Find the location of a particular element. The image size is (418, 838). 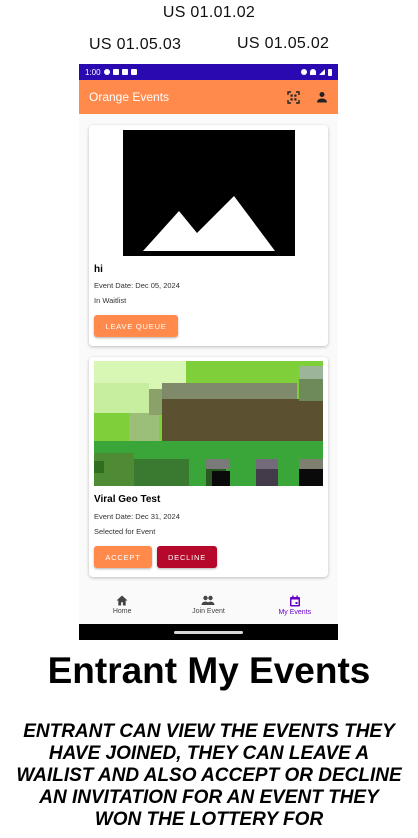

event-name: hi is located at coordinates (98, 269).